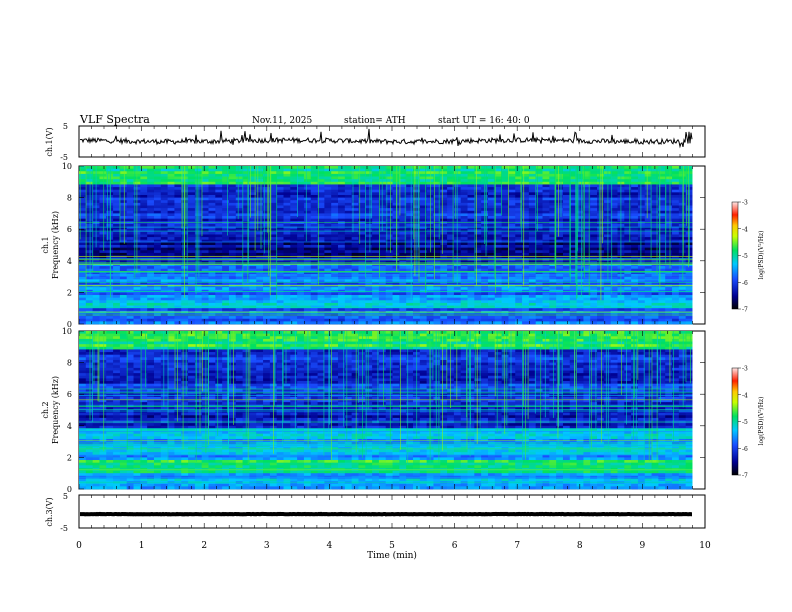 The height and width of the screenshot is (612, 792). I want to click on x-axis-tick-label-6: 6, so click(455, 546).